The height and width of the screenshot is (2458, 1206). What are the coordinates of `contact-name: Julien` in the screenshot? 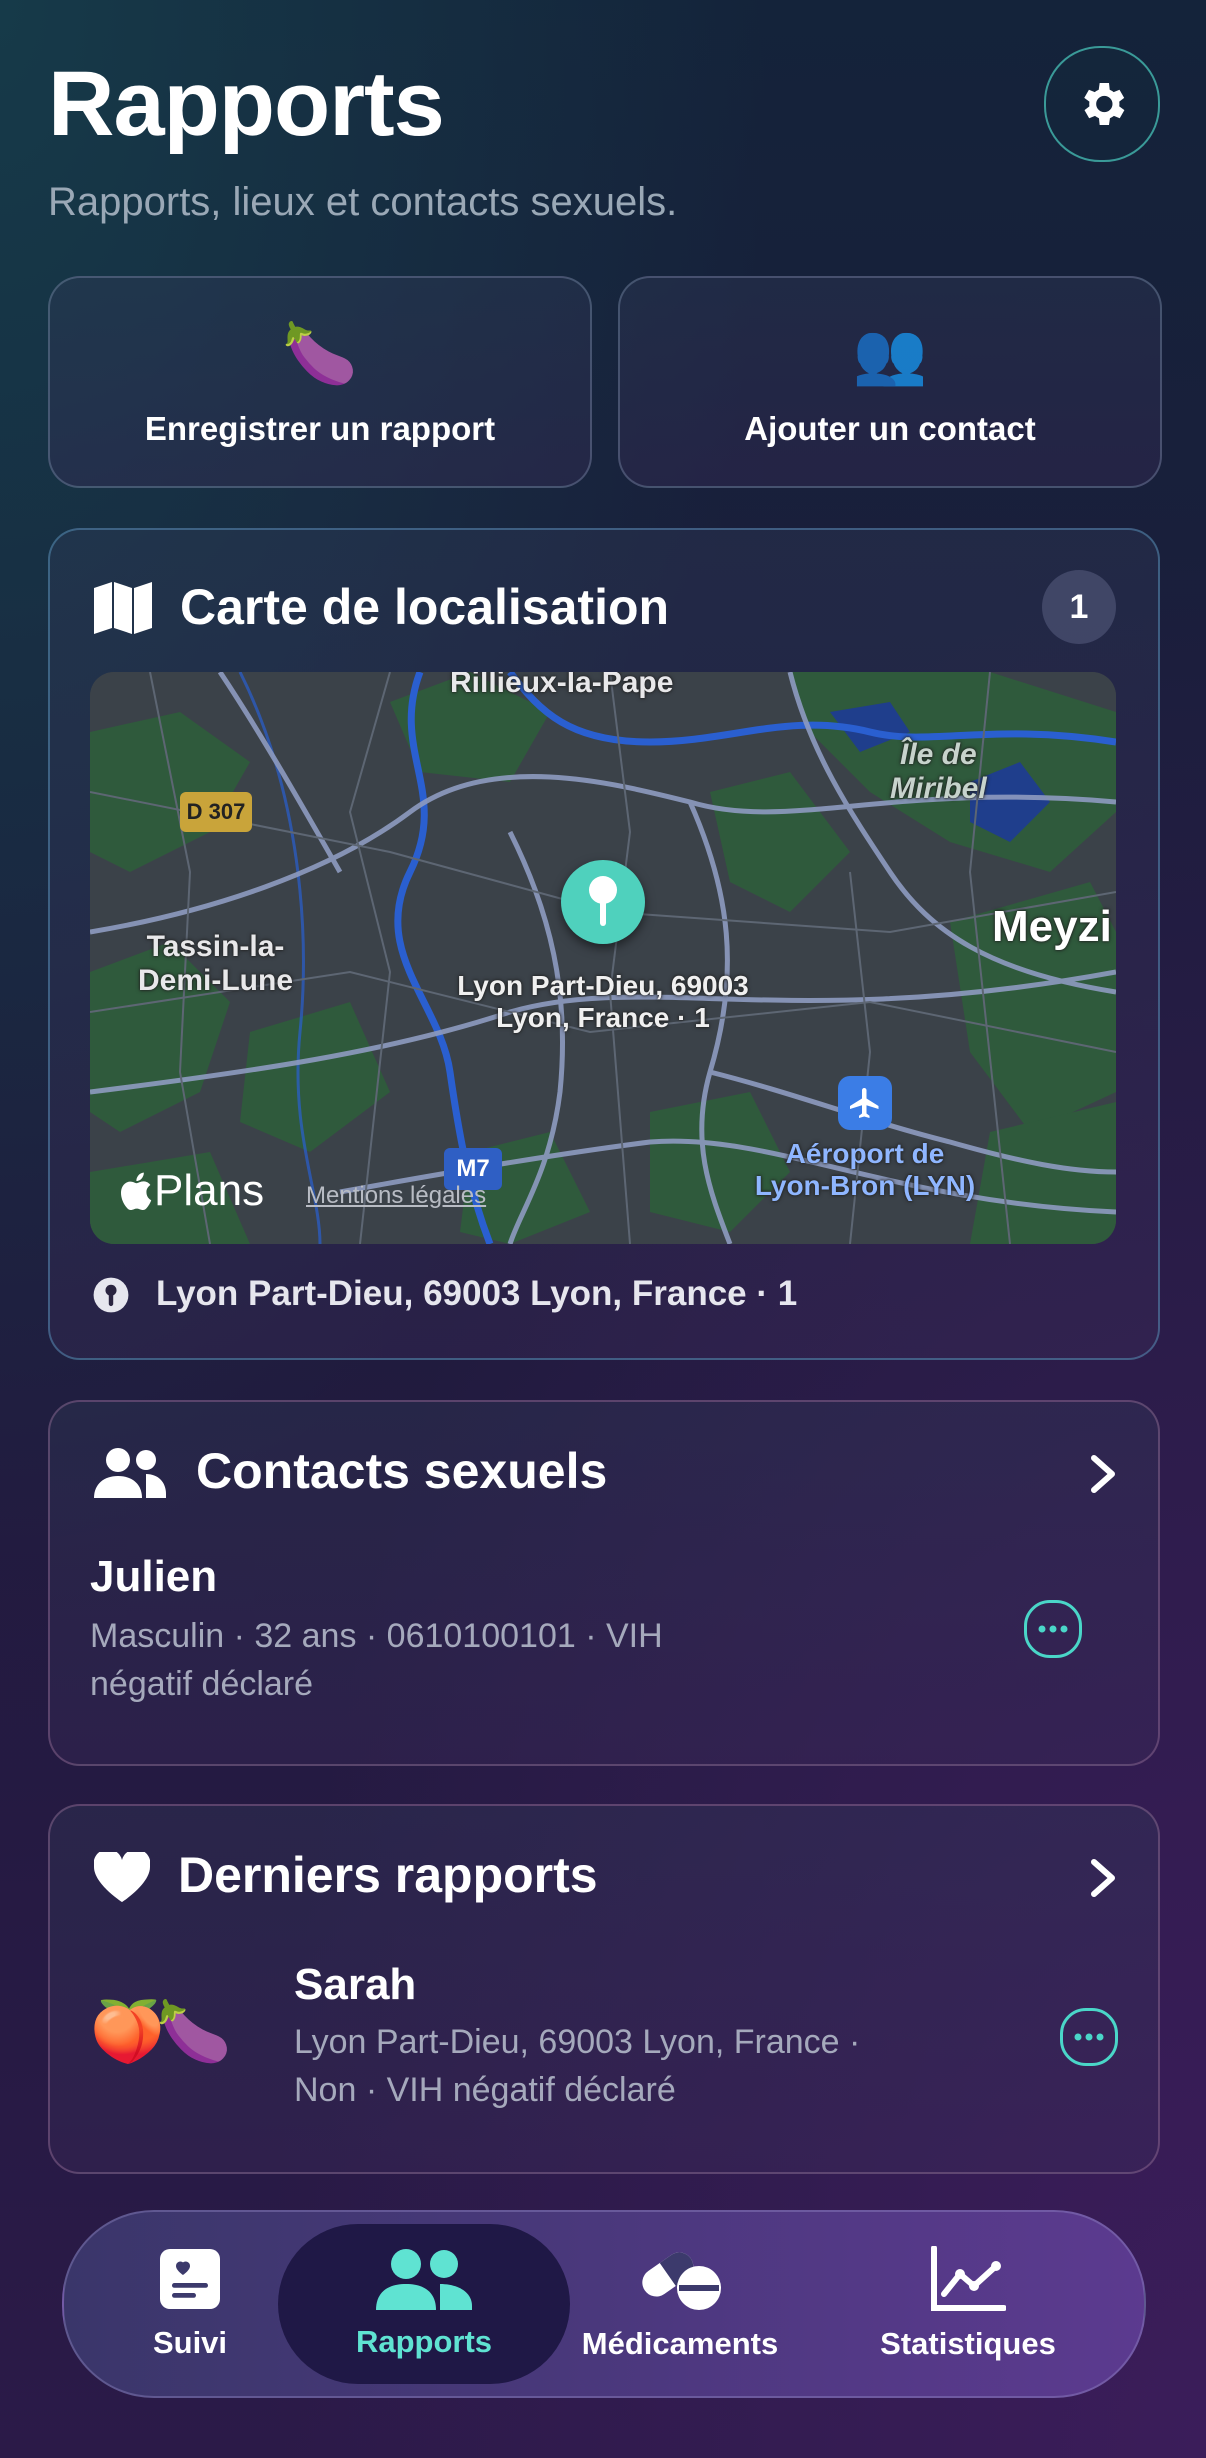 It's located at (154, 1576).